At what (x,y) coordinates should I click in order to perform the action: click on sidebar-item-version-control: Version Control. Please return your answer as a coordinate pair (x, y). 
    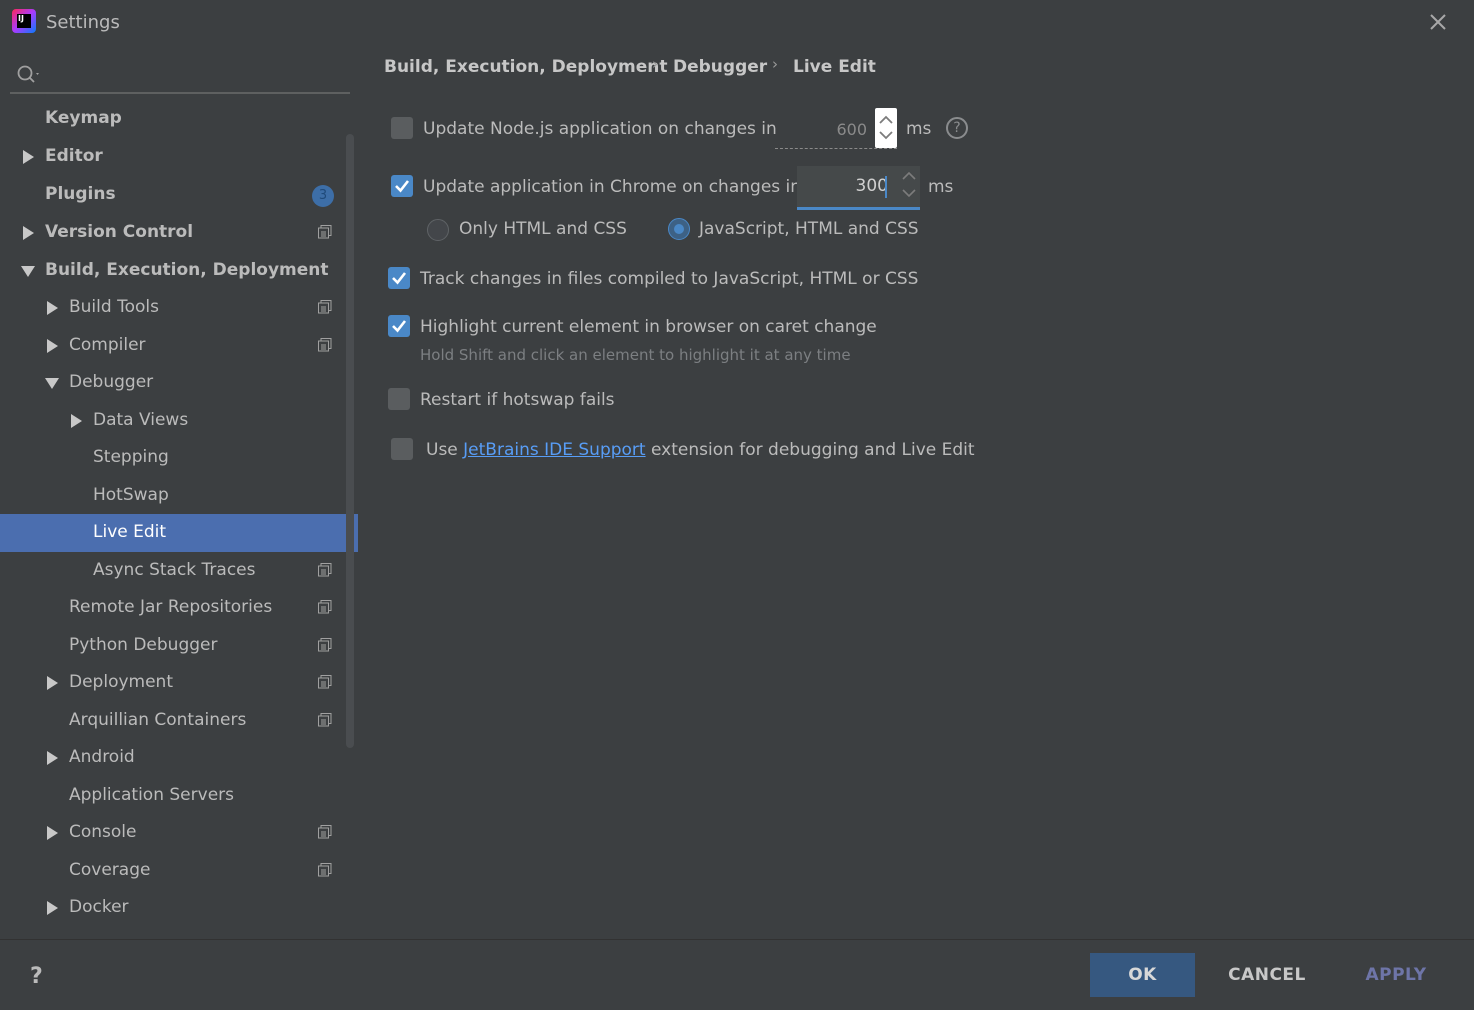
    Looking at the image, I should click on (179, 233).